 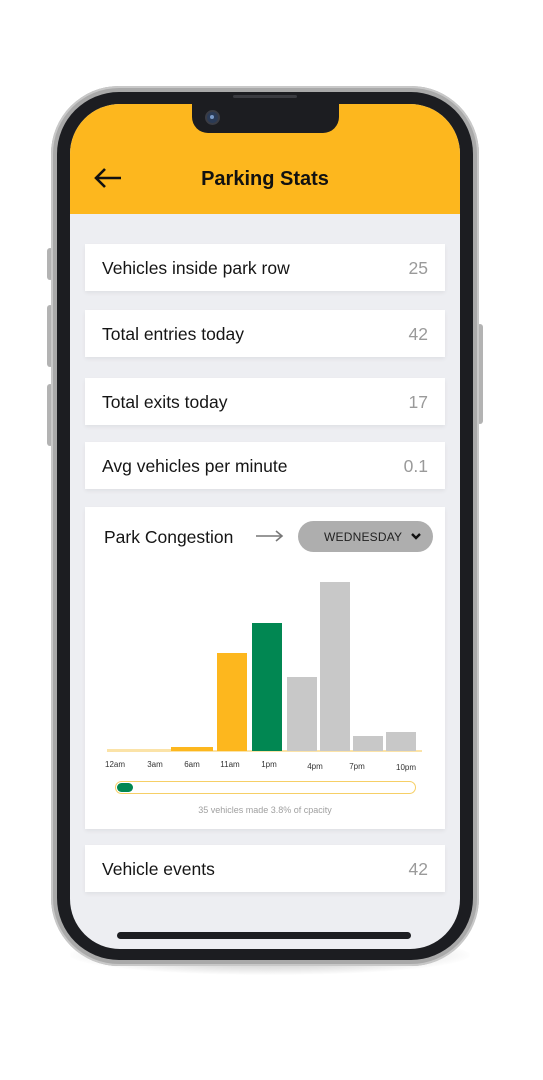 I want to click on capacity-progress-bar, so click(x=265, y=787).